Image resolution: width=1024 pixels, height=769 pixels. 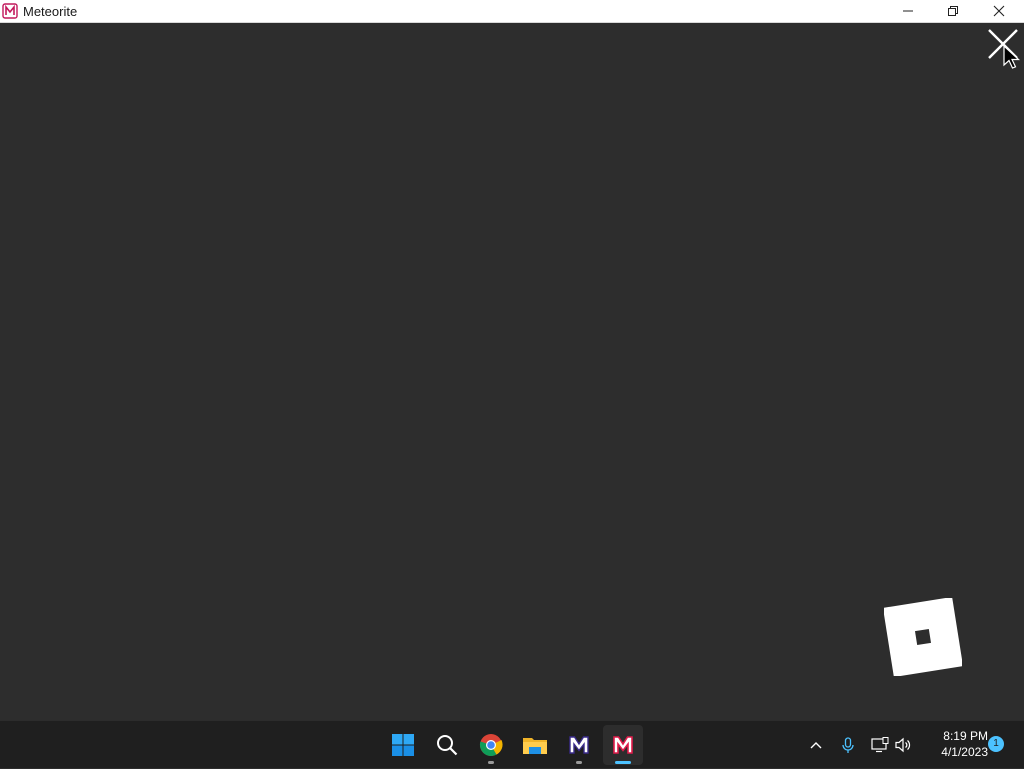 I want to click on volume-icon, so click(x=903, y=745).